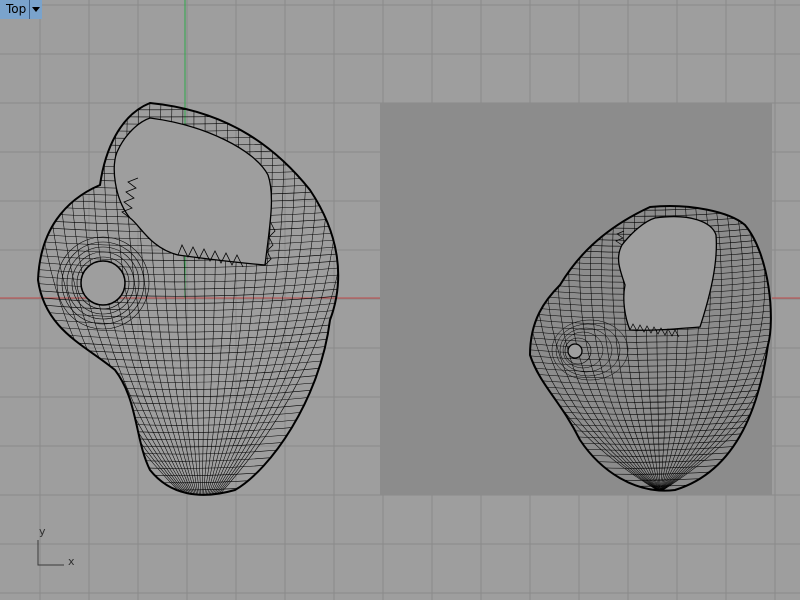 The width and height of the screenshot is (800, 600). What do you see at coordinates (667, 273) in the screenshot?
I see `mesh-opening-right` at bounding box center [667, 273].